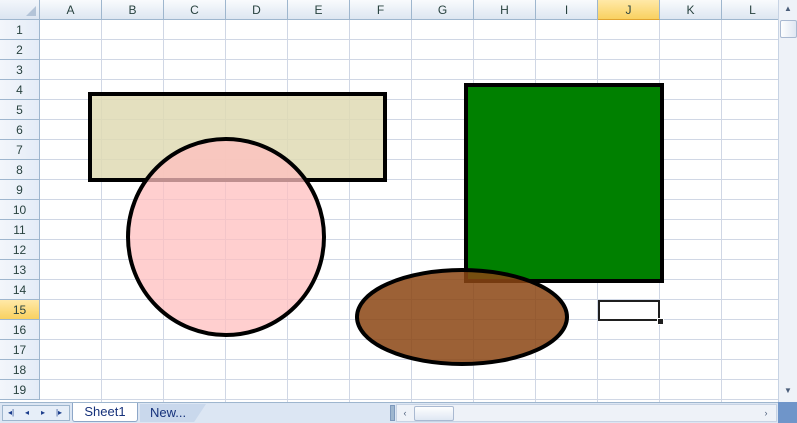 This screenshot has height=423, width=797. What do you see at coordinates (20, 370) in the screenshot?
I see `row-header-18: 18` at bounding box center [20, 370].